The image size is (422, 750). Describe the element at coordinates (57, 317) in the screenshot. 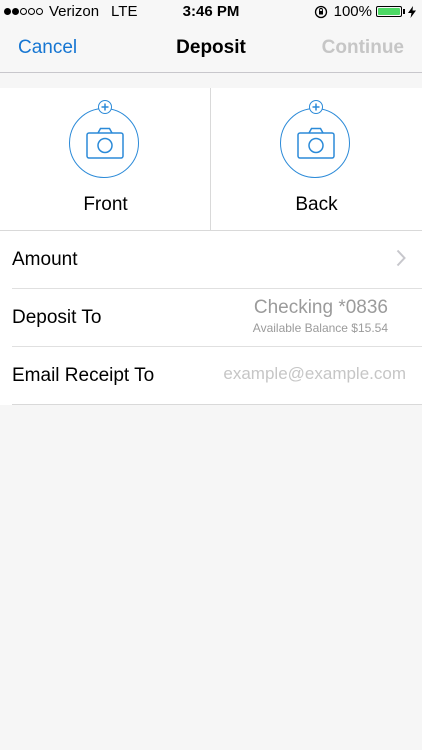

I see `deposit-to-label: Deposit To` at that location.